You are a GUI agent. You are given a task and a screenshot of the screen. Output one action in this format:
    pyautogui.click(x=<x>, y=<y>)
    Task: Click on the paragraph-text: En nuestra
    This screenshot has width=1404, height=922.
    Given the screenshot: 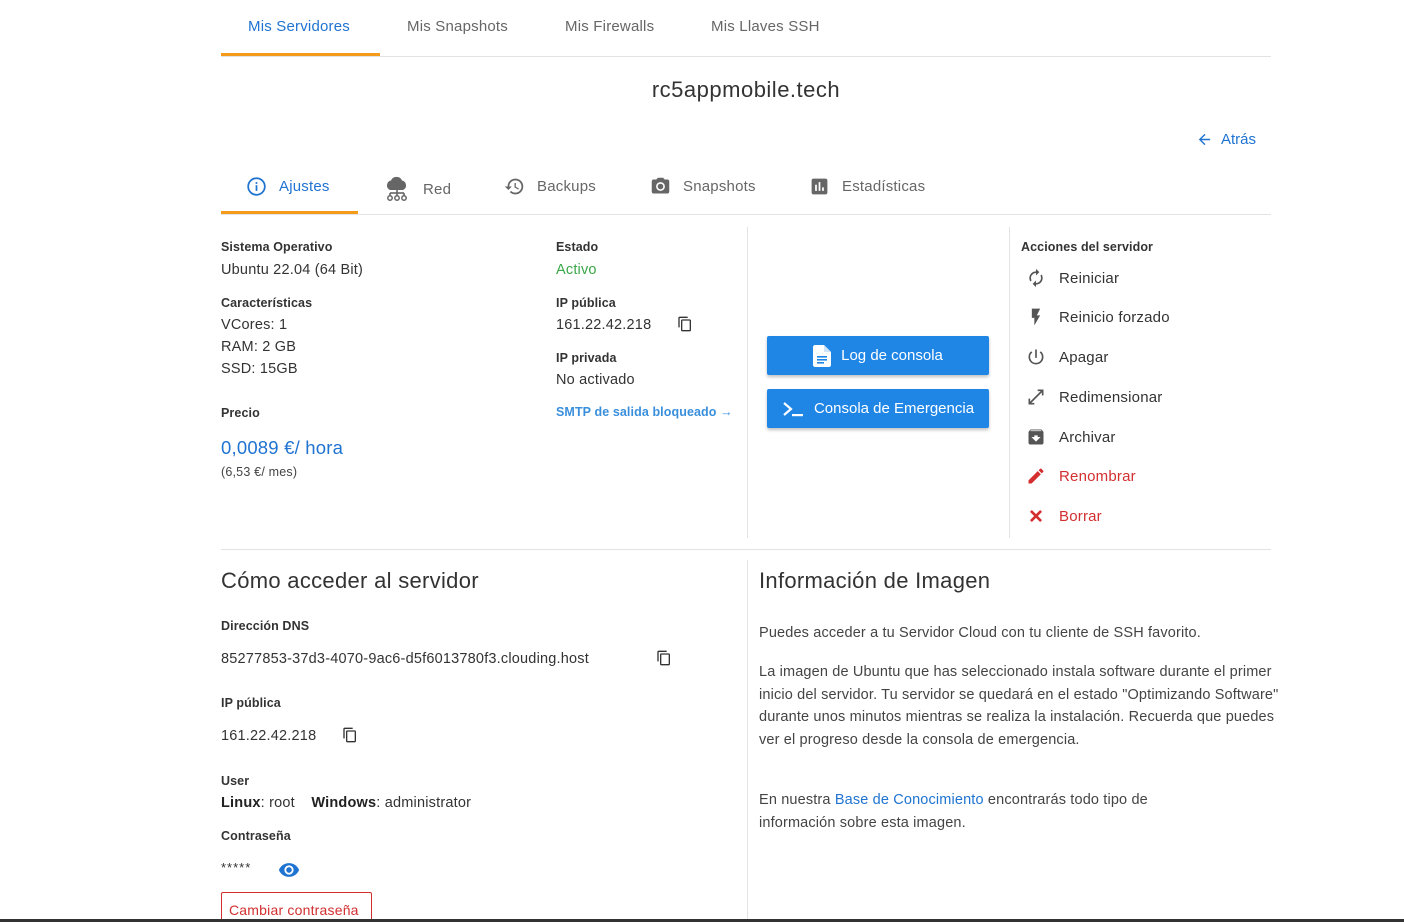 What is the action you would take?
    pyautogui.click(x=797, y=800)
    